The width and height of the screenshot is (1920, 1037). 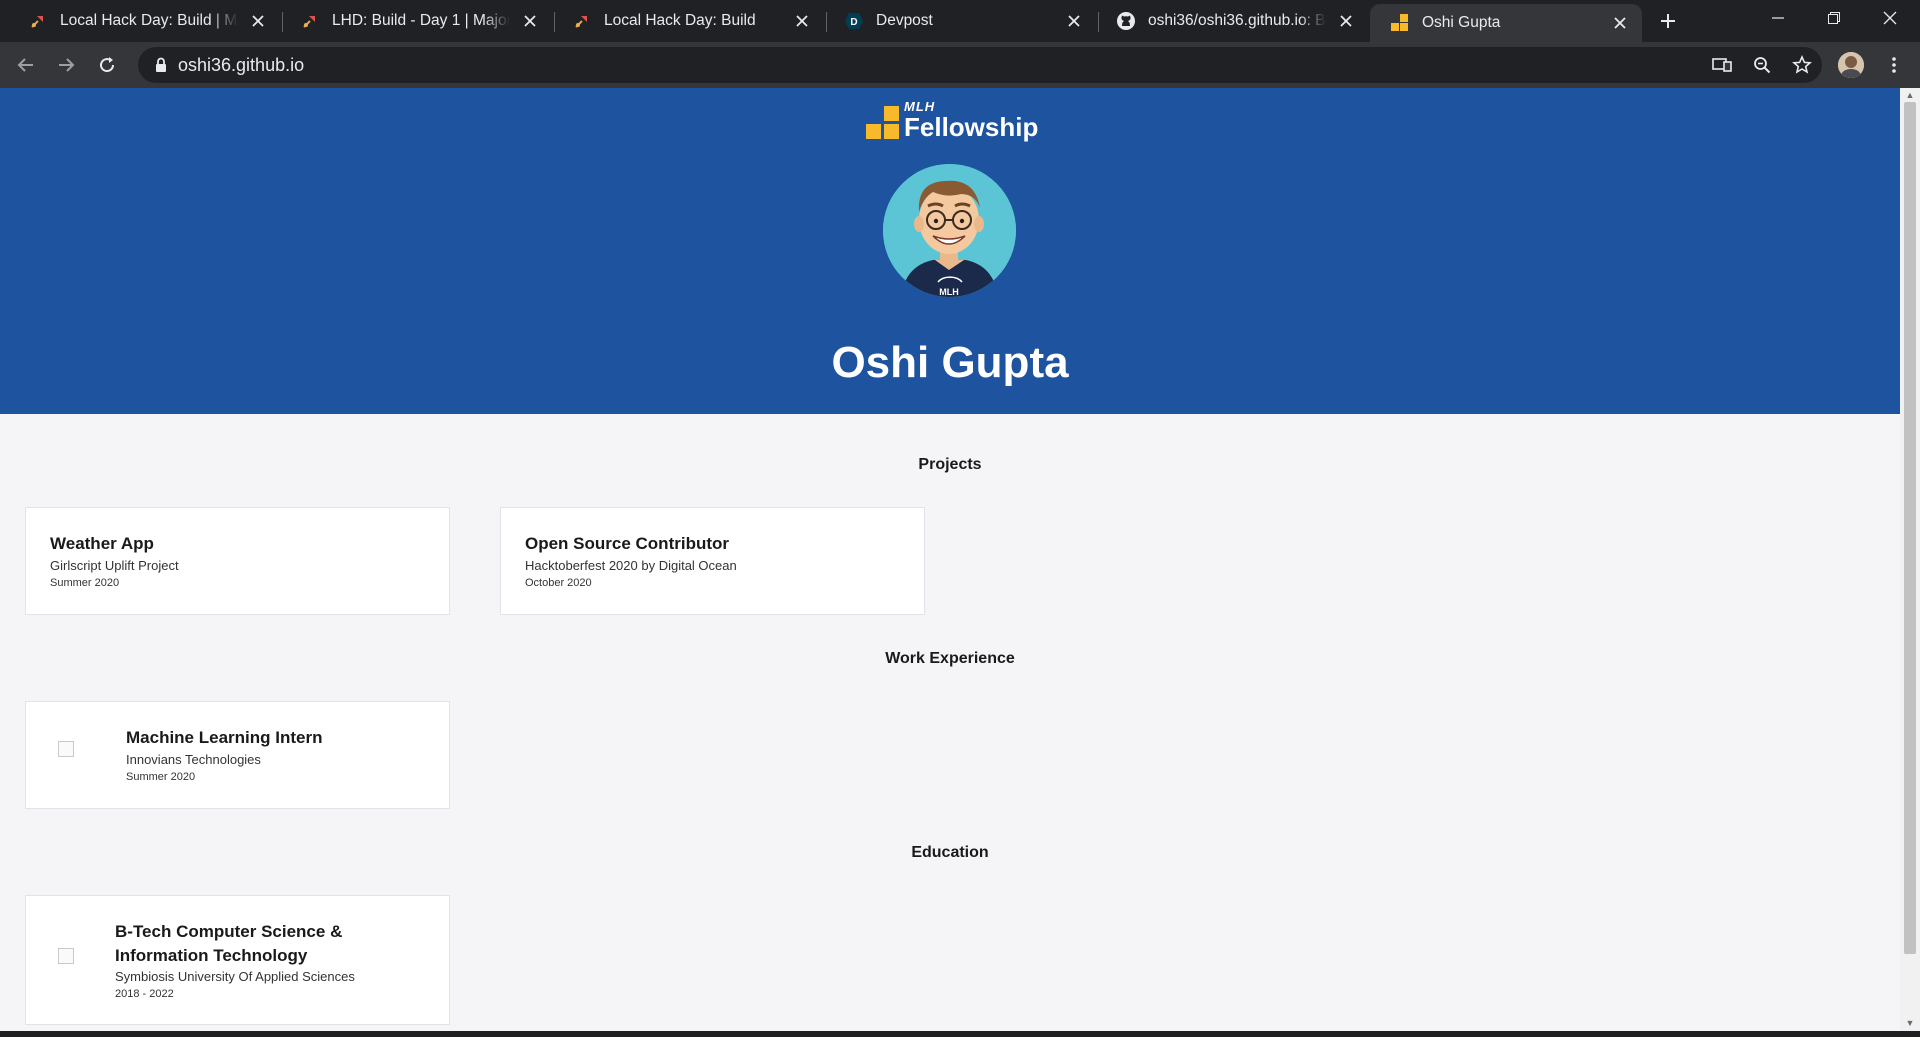 I want to click on browser-toolbar: oshi36.github.io, so click(x=960, y=65).